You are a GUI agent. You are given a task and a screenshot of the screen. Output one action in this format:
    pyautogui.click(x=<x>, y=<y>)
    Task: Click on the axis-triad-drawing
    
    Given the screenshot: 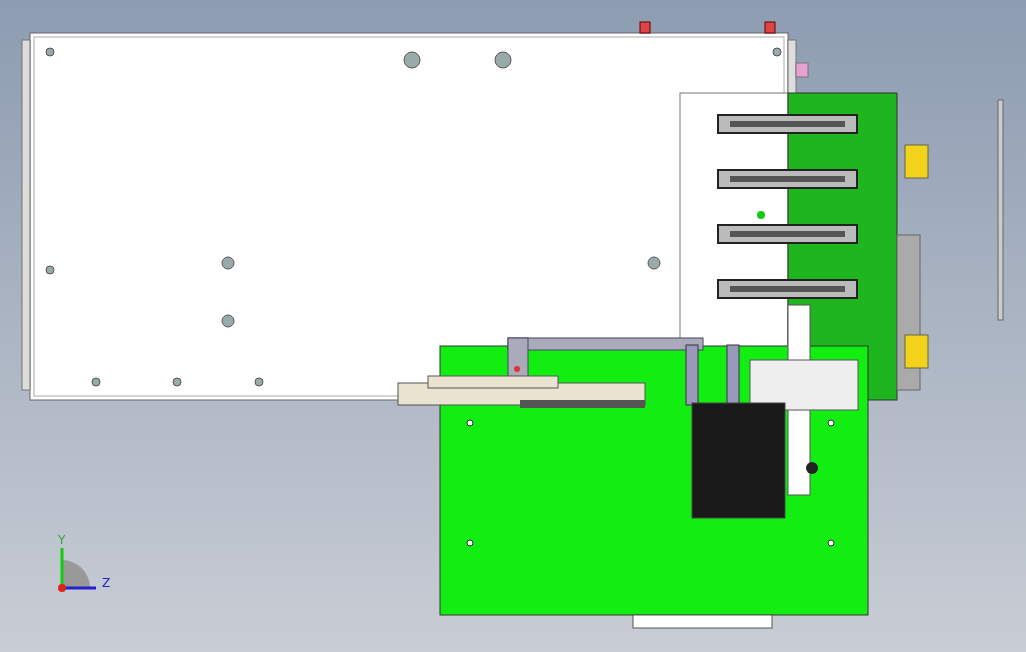 What is the action you would take?
    pyautogui.click(x=77, y=570)
    